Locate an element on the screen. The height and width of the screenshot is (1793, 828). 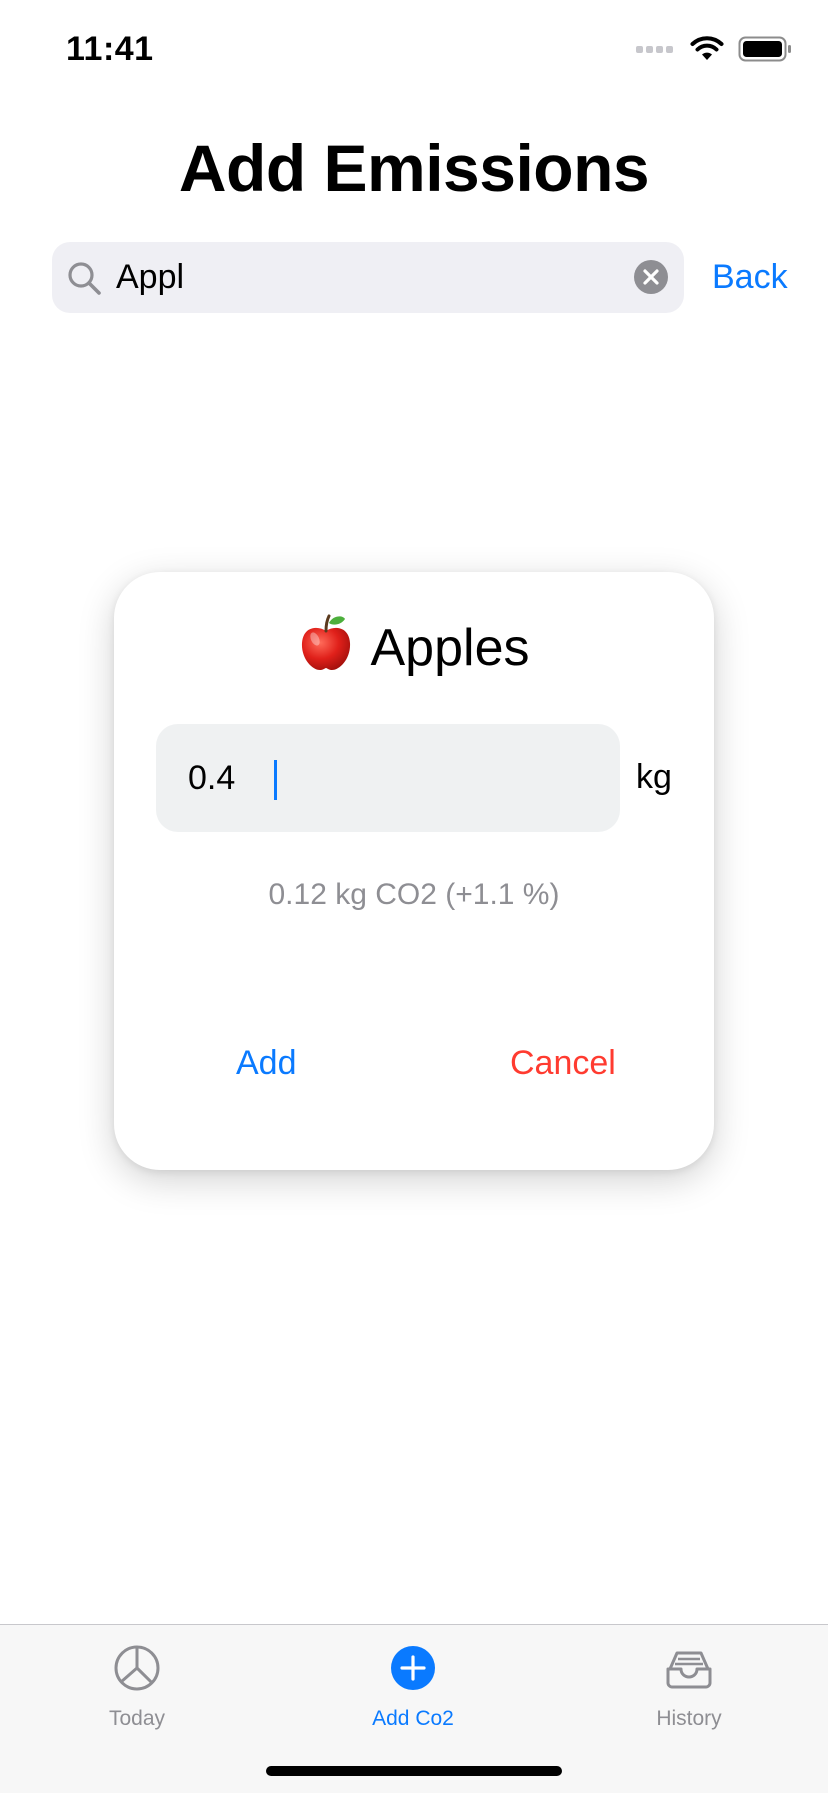
search-bar is located at coordinates (368, 277).